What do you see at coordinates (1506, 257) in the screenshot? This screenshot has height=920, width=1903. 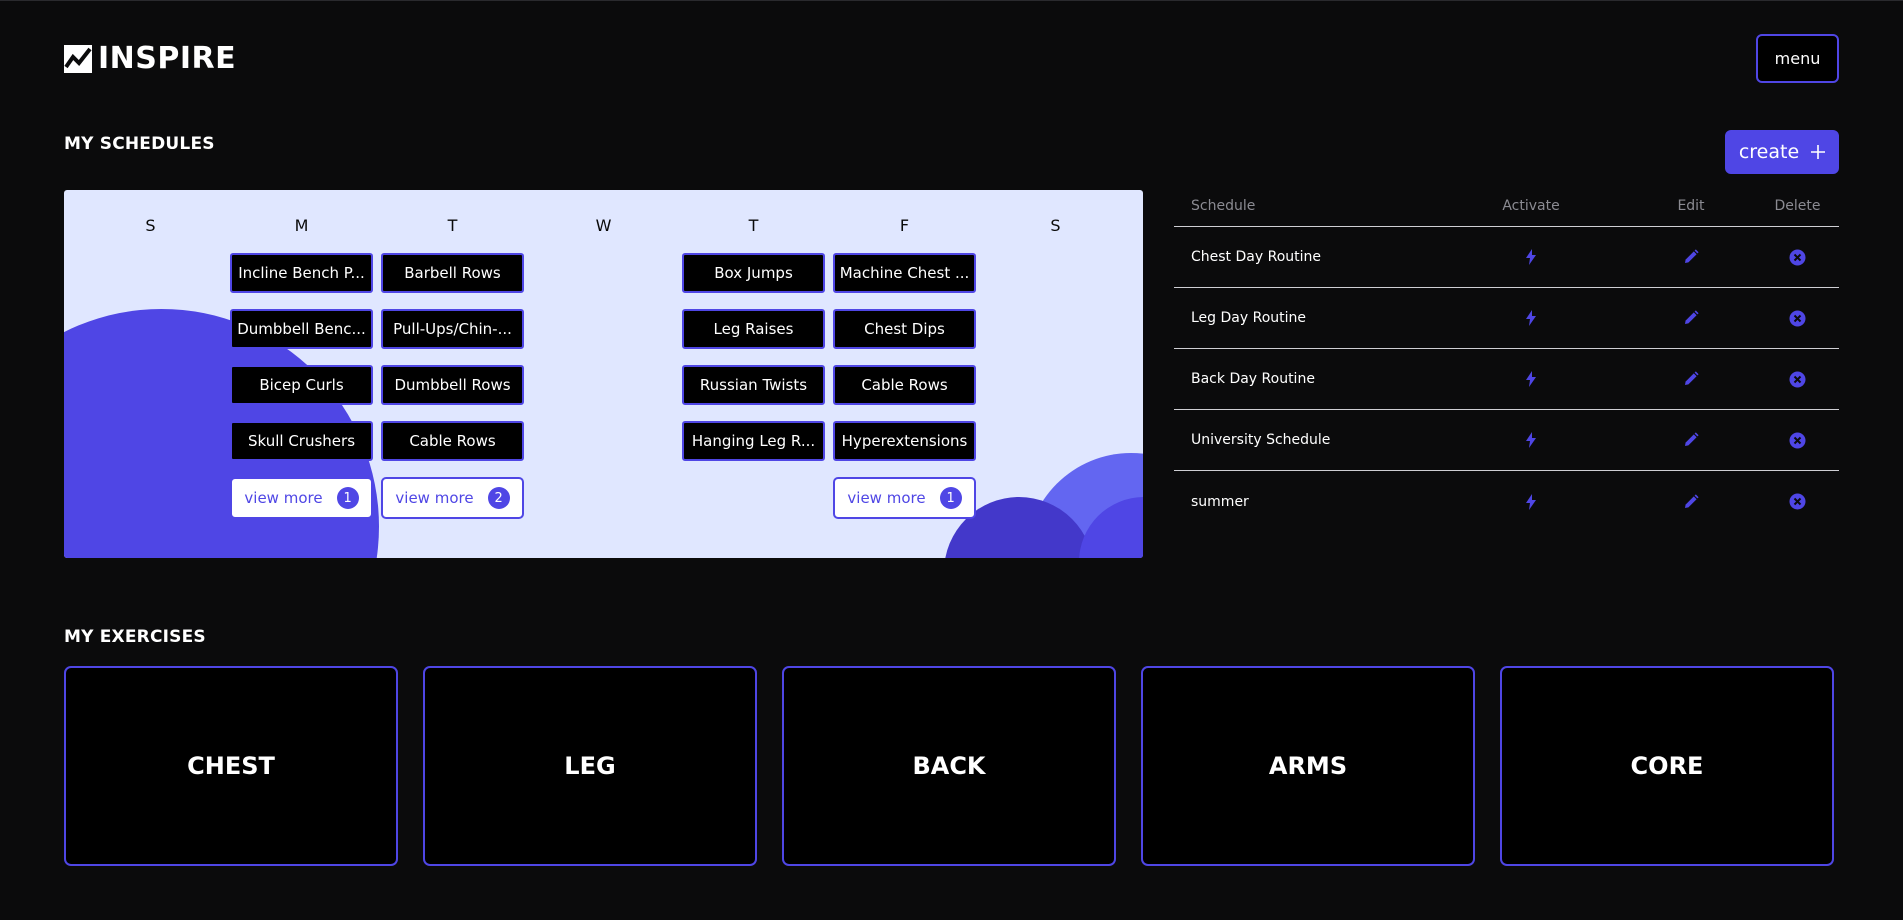 I see `schedule-row: Chest Day Routine` at bounding box center [1506, 257].